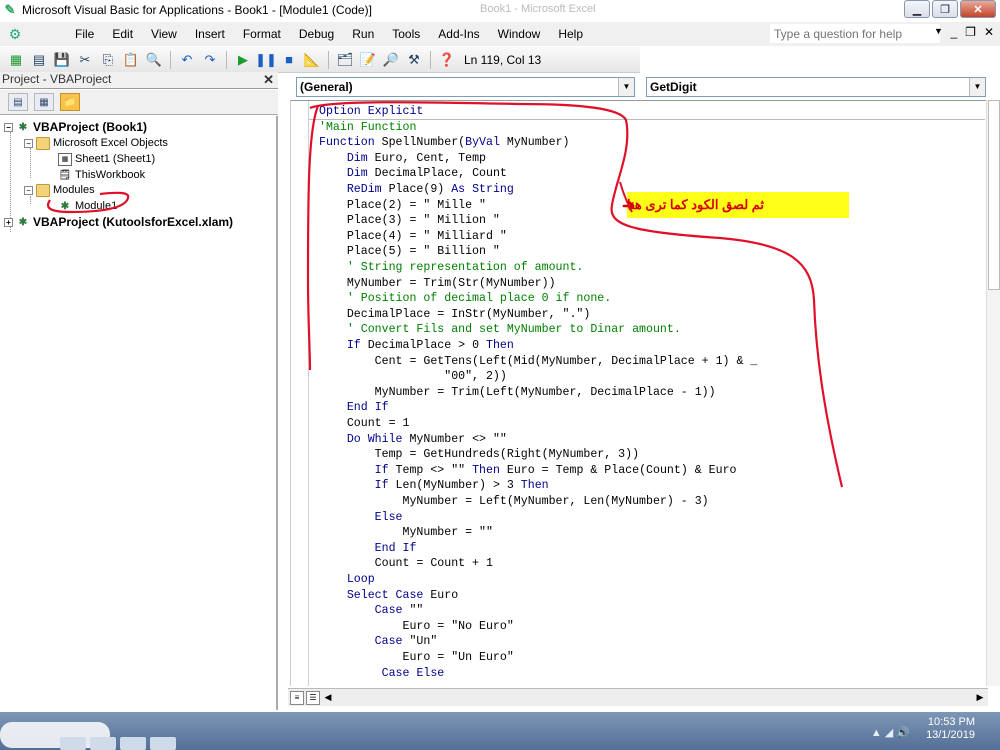 Image resolution: width=1000 pixels, height=750 pixels. I want to click on mdi-close-button: ✕, so click(989, 32).